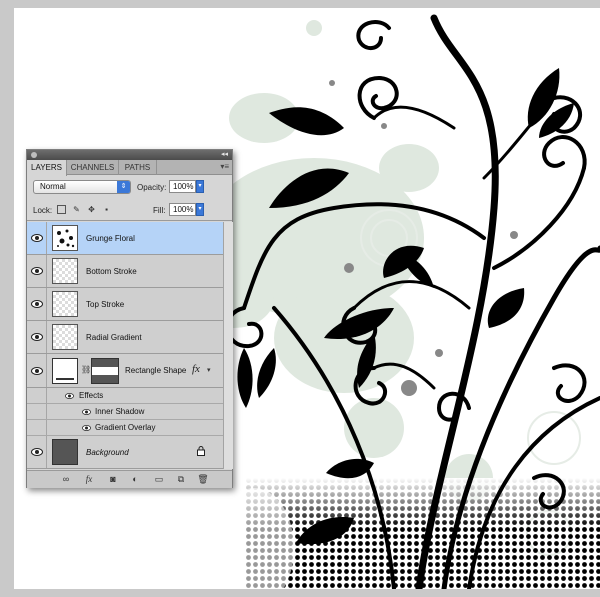 The image size is (600, 597). I want to click on blend-mode-value: Normal, so click(53, 186).